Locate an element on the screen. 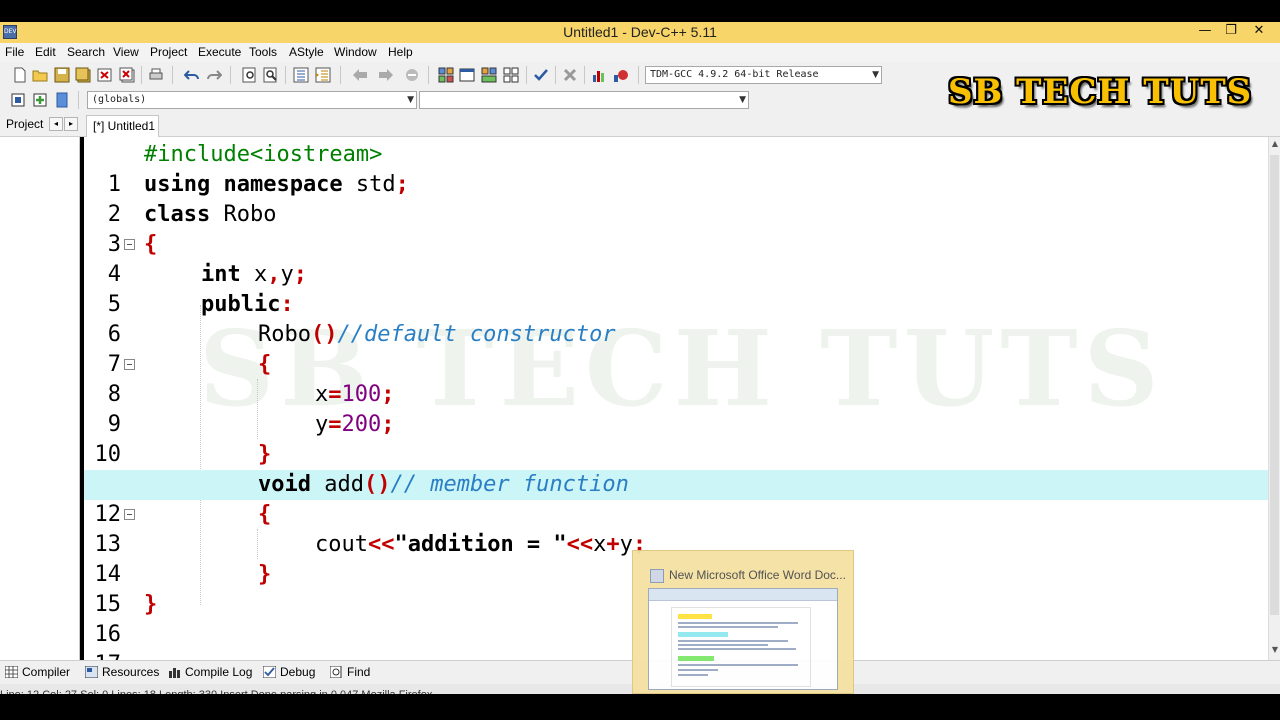 The width and height of the screenshot is (1280, 720). run-icon is located at coordinates (467, 75).